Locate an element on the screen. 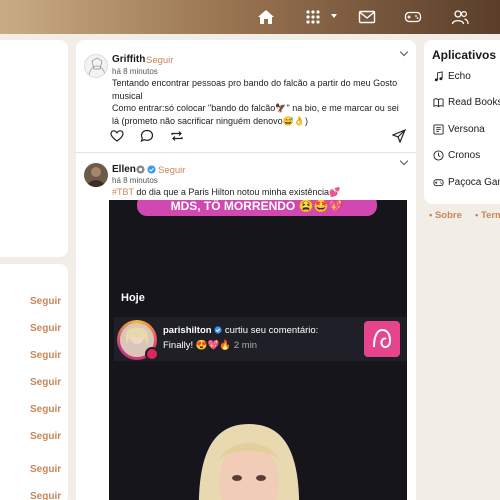 The height and width of the screenshot is (500, 500). sidebar-item-echo: Echo is located at coordinates (452, 76).